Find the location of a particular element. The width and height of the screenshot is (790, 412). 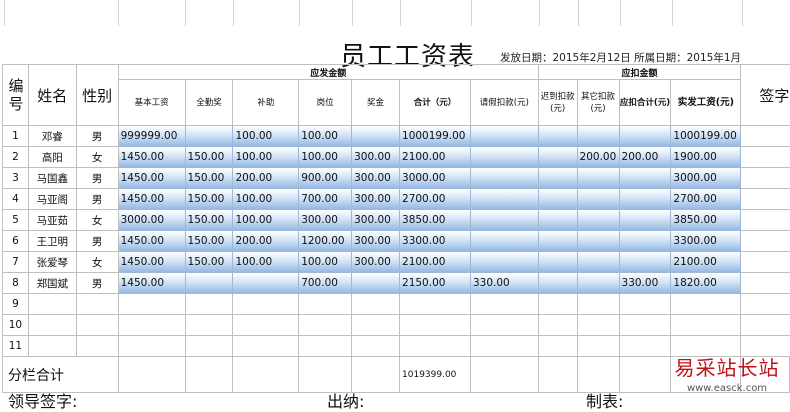

cell-no: 2 is located at coordinates (15, 157).